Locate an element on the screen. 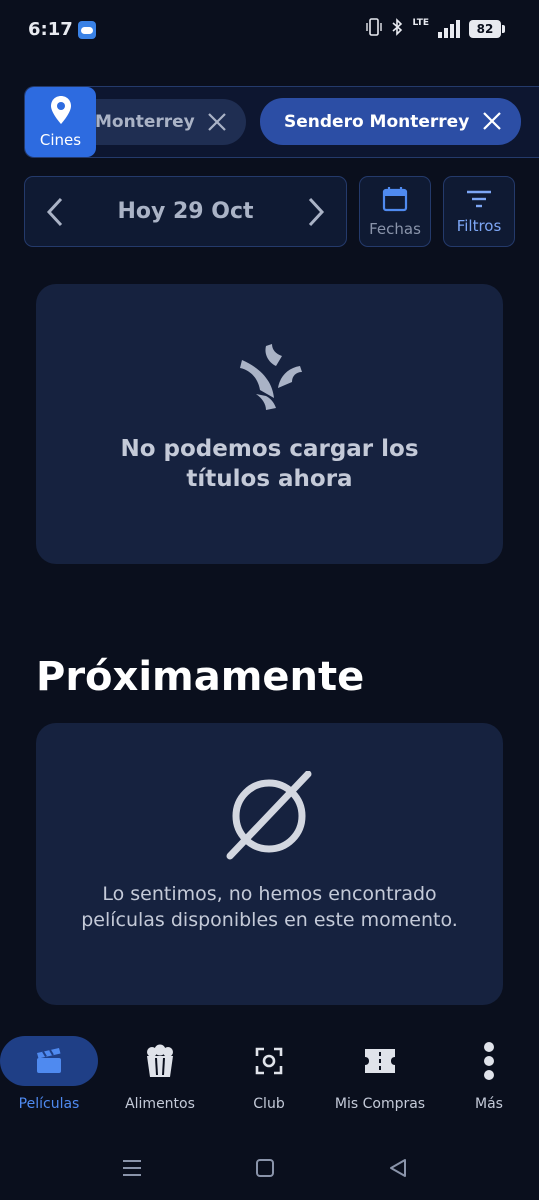 This screenshot has height=1200, width=539. nav-icon-highlight is located at coordinates (49, 1061).